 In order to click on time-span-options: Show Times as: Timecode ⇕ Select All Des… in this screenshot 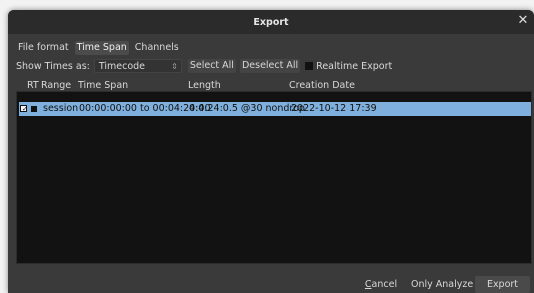, I will do `click(204, 66)`.